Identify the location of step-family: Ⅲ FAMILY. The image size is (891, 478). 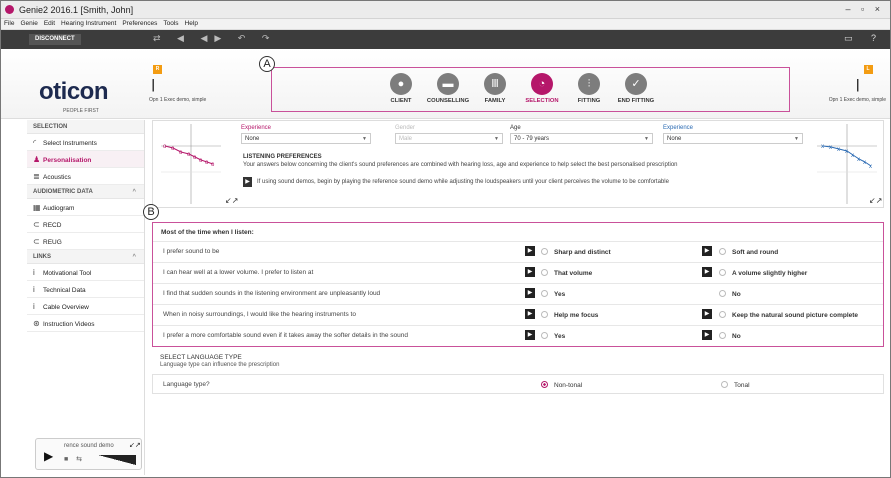
(495, 88).